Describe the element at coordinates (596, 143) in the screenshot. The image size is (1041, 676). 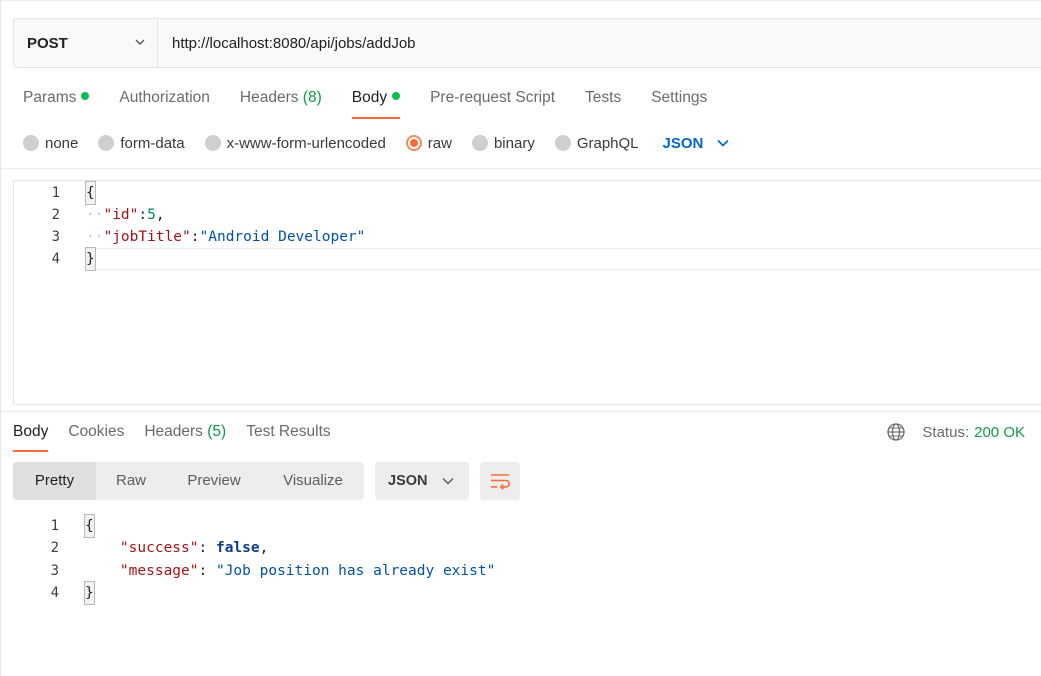
I see `body-type-graphql: GraphQL` at that location.